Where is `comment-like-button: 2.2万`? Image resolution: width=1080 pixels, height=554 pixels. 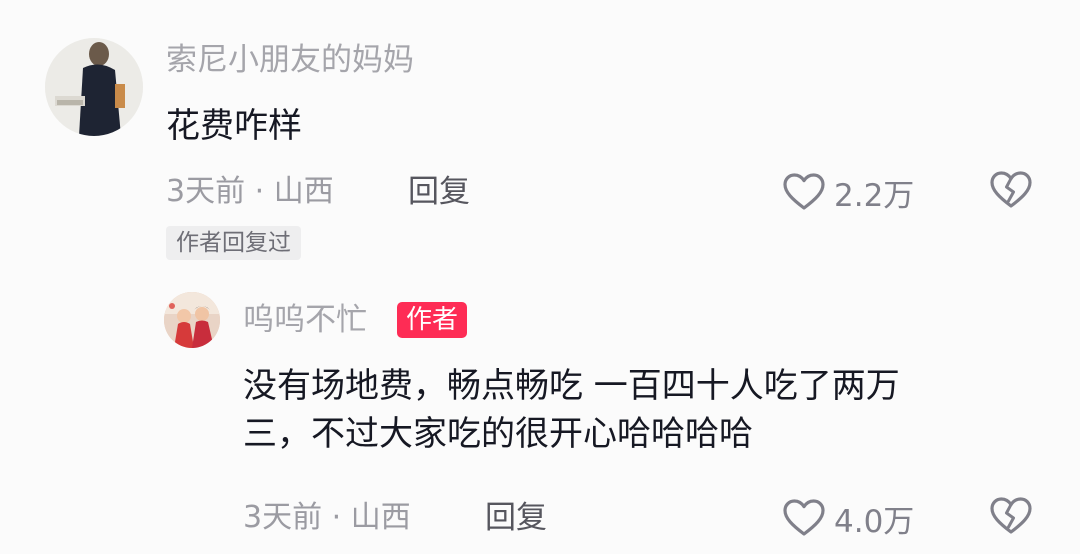
comment-like-button: 2.2万 is located at coordinates (848, 192).